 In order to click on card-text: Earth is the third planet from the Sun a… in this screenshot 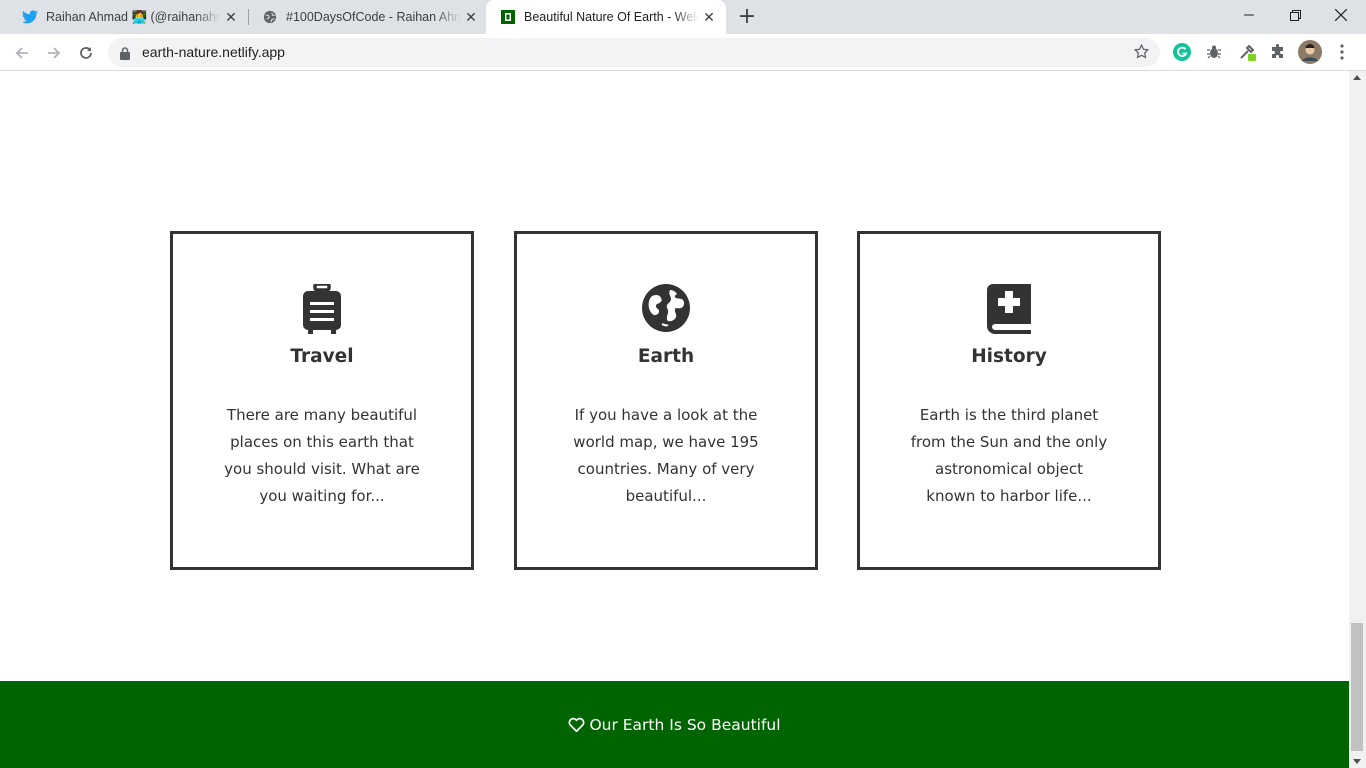, I will do `click(1009, 455)`.